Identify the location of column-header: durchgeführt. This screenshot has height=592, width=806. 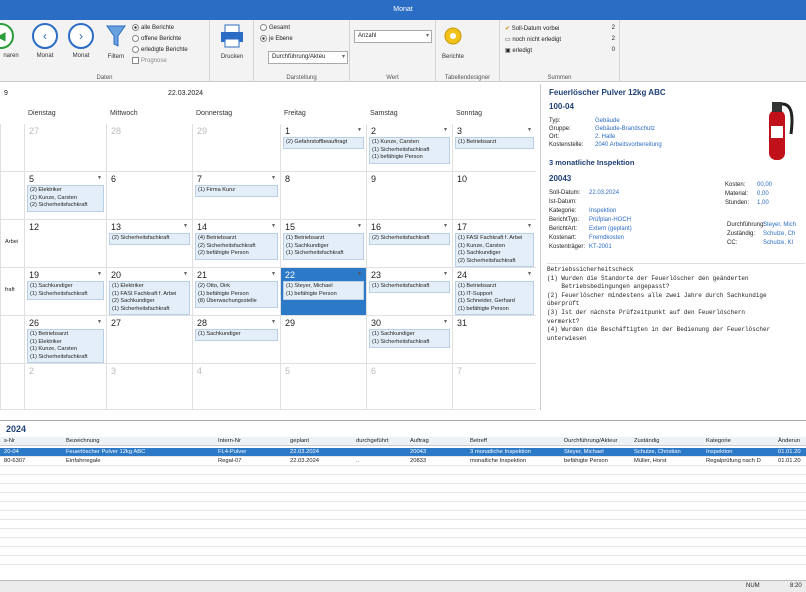
(372, 441).